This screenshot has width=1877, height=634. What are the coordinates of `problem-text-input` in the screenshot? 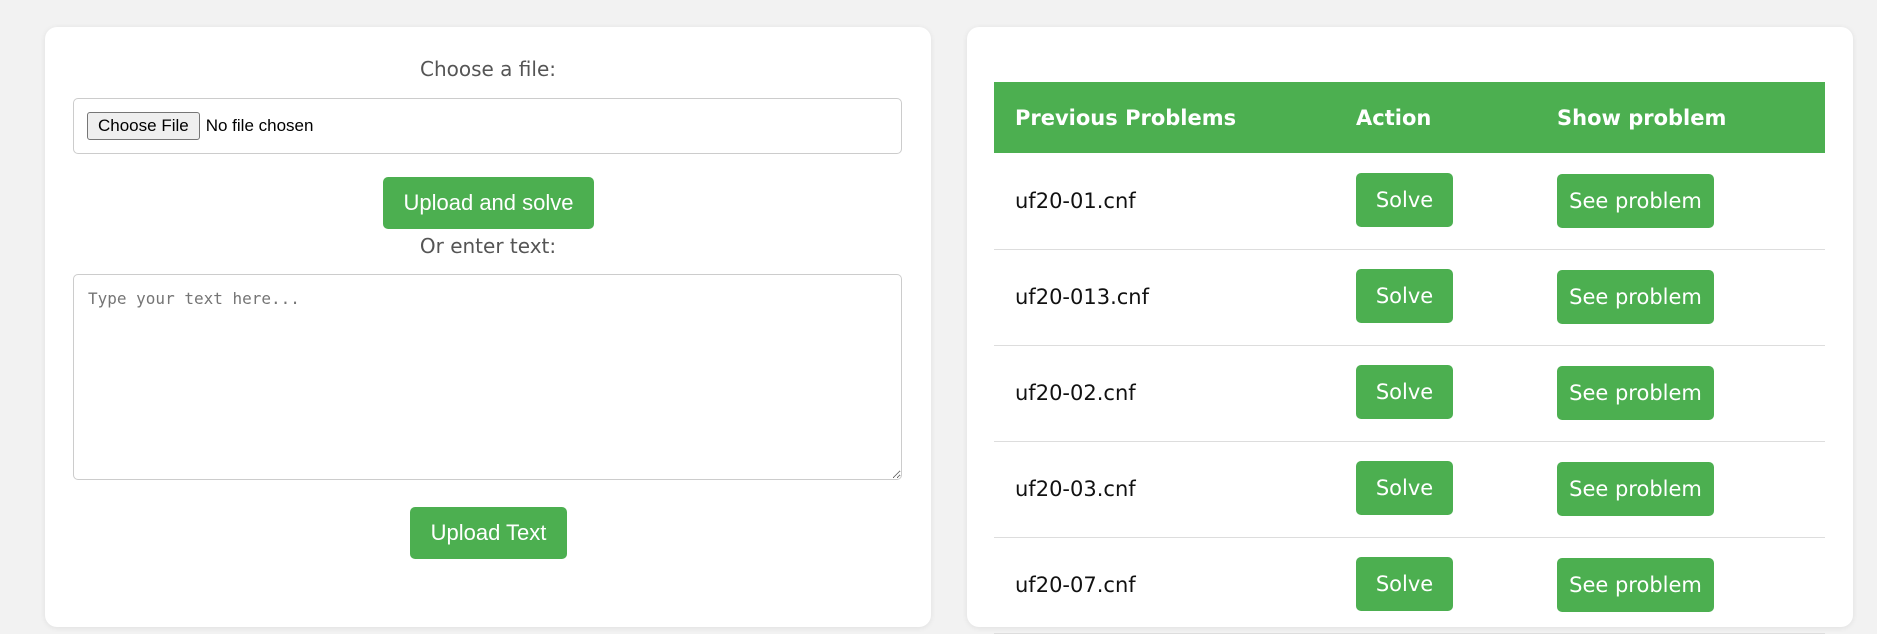 It's located at (487, 377).